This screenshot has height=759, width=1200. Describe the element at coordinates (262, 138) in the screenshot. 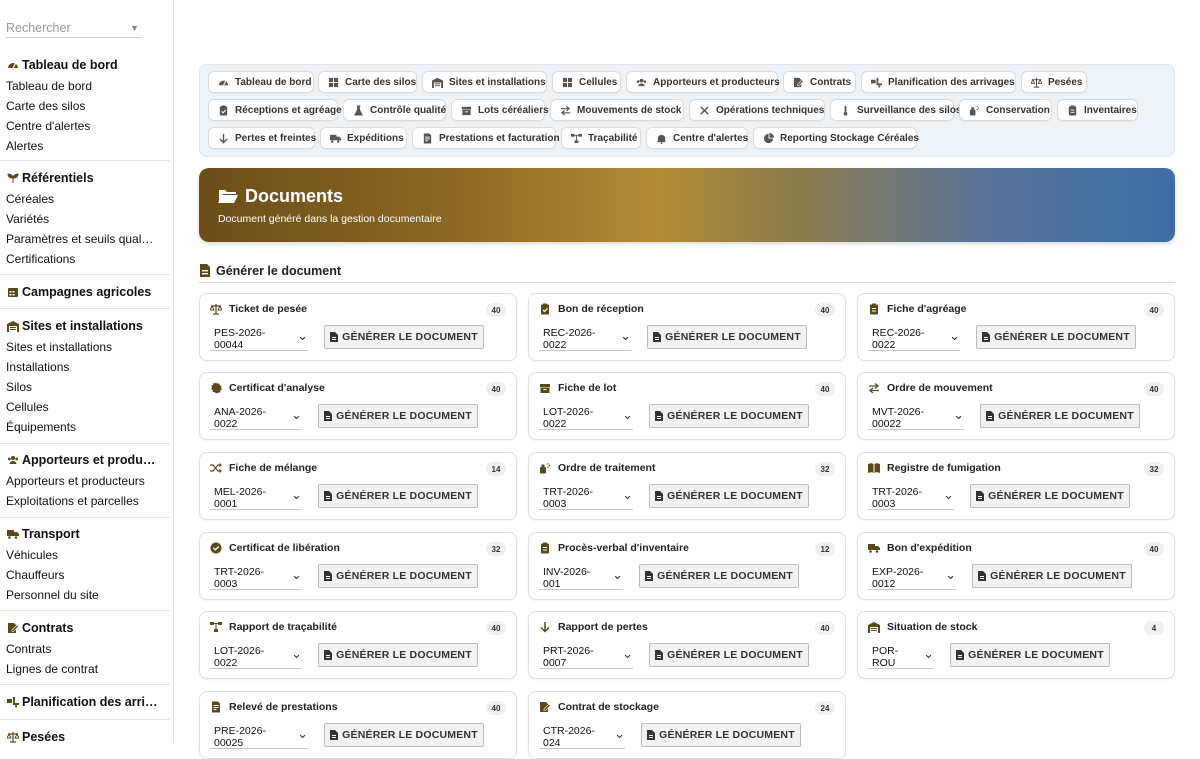

I see `module-tab: Pertes et freintes` at that location.